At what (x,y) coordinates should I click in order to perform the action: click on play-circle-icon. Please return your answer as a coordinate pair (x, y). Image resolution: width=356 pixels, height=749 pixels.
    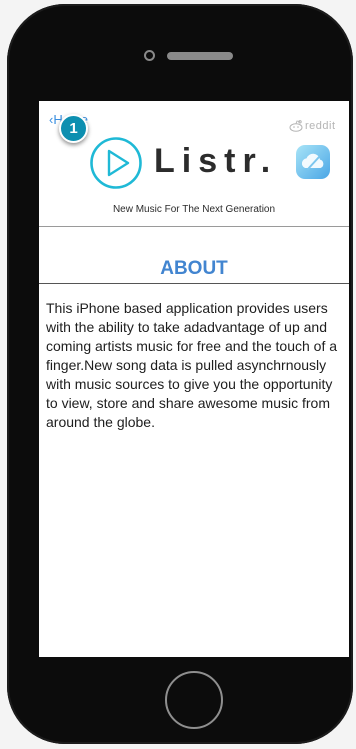
    Looking at the image, I should click on (116, 163).